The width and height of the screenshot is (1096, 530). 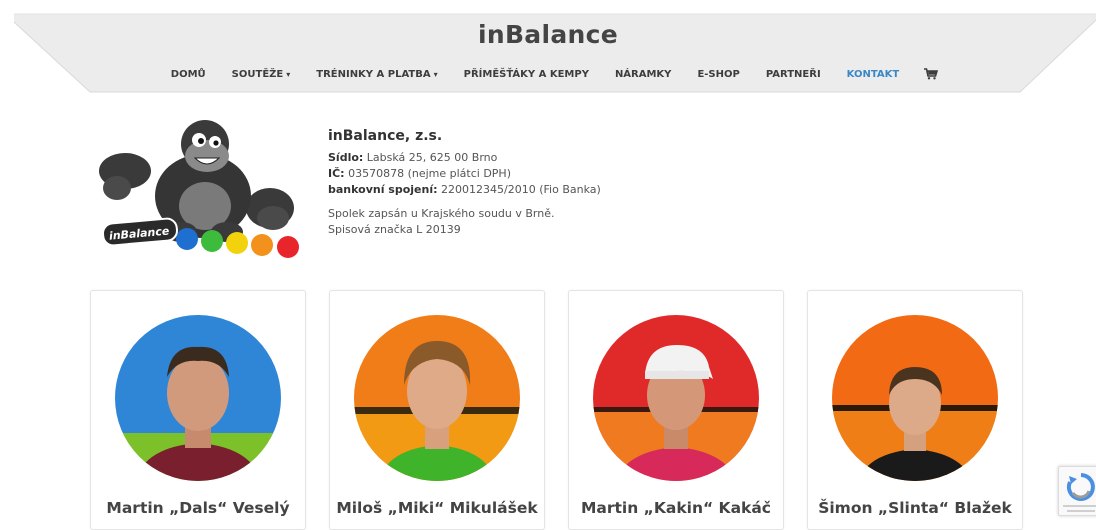 What do you see at coordinates (931, 74) in the screenshot?
I see `cart-icon` at bounding box center [931, 74].